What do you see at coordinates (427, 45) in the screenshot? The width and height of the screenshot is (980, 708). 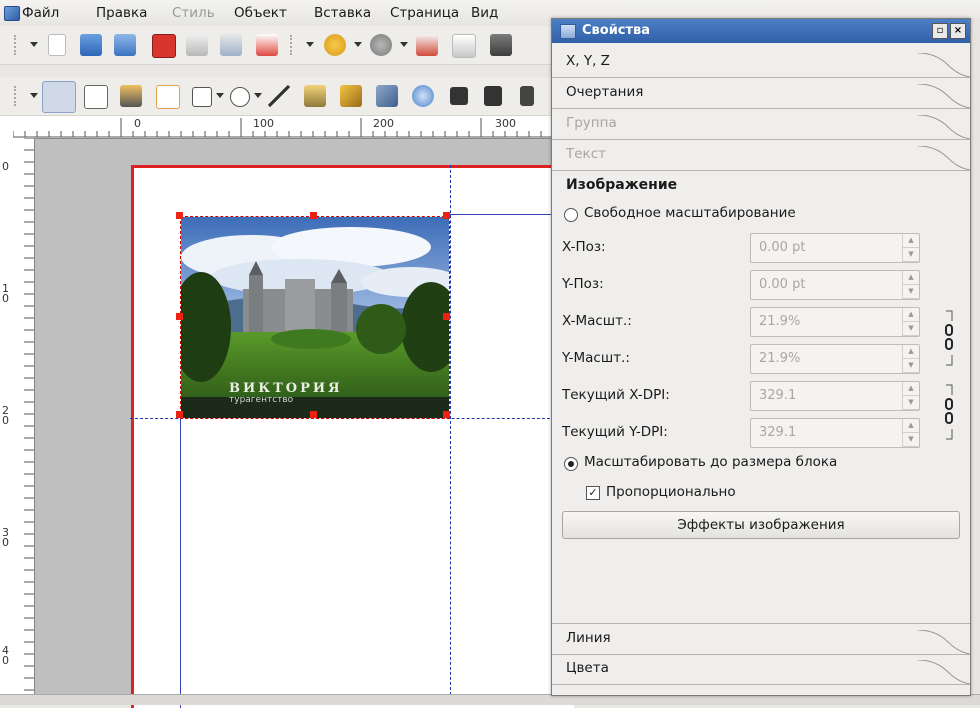 I see `cut-icon` at bounding box center [427, 45].